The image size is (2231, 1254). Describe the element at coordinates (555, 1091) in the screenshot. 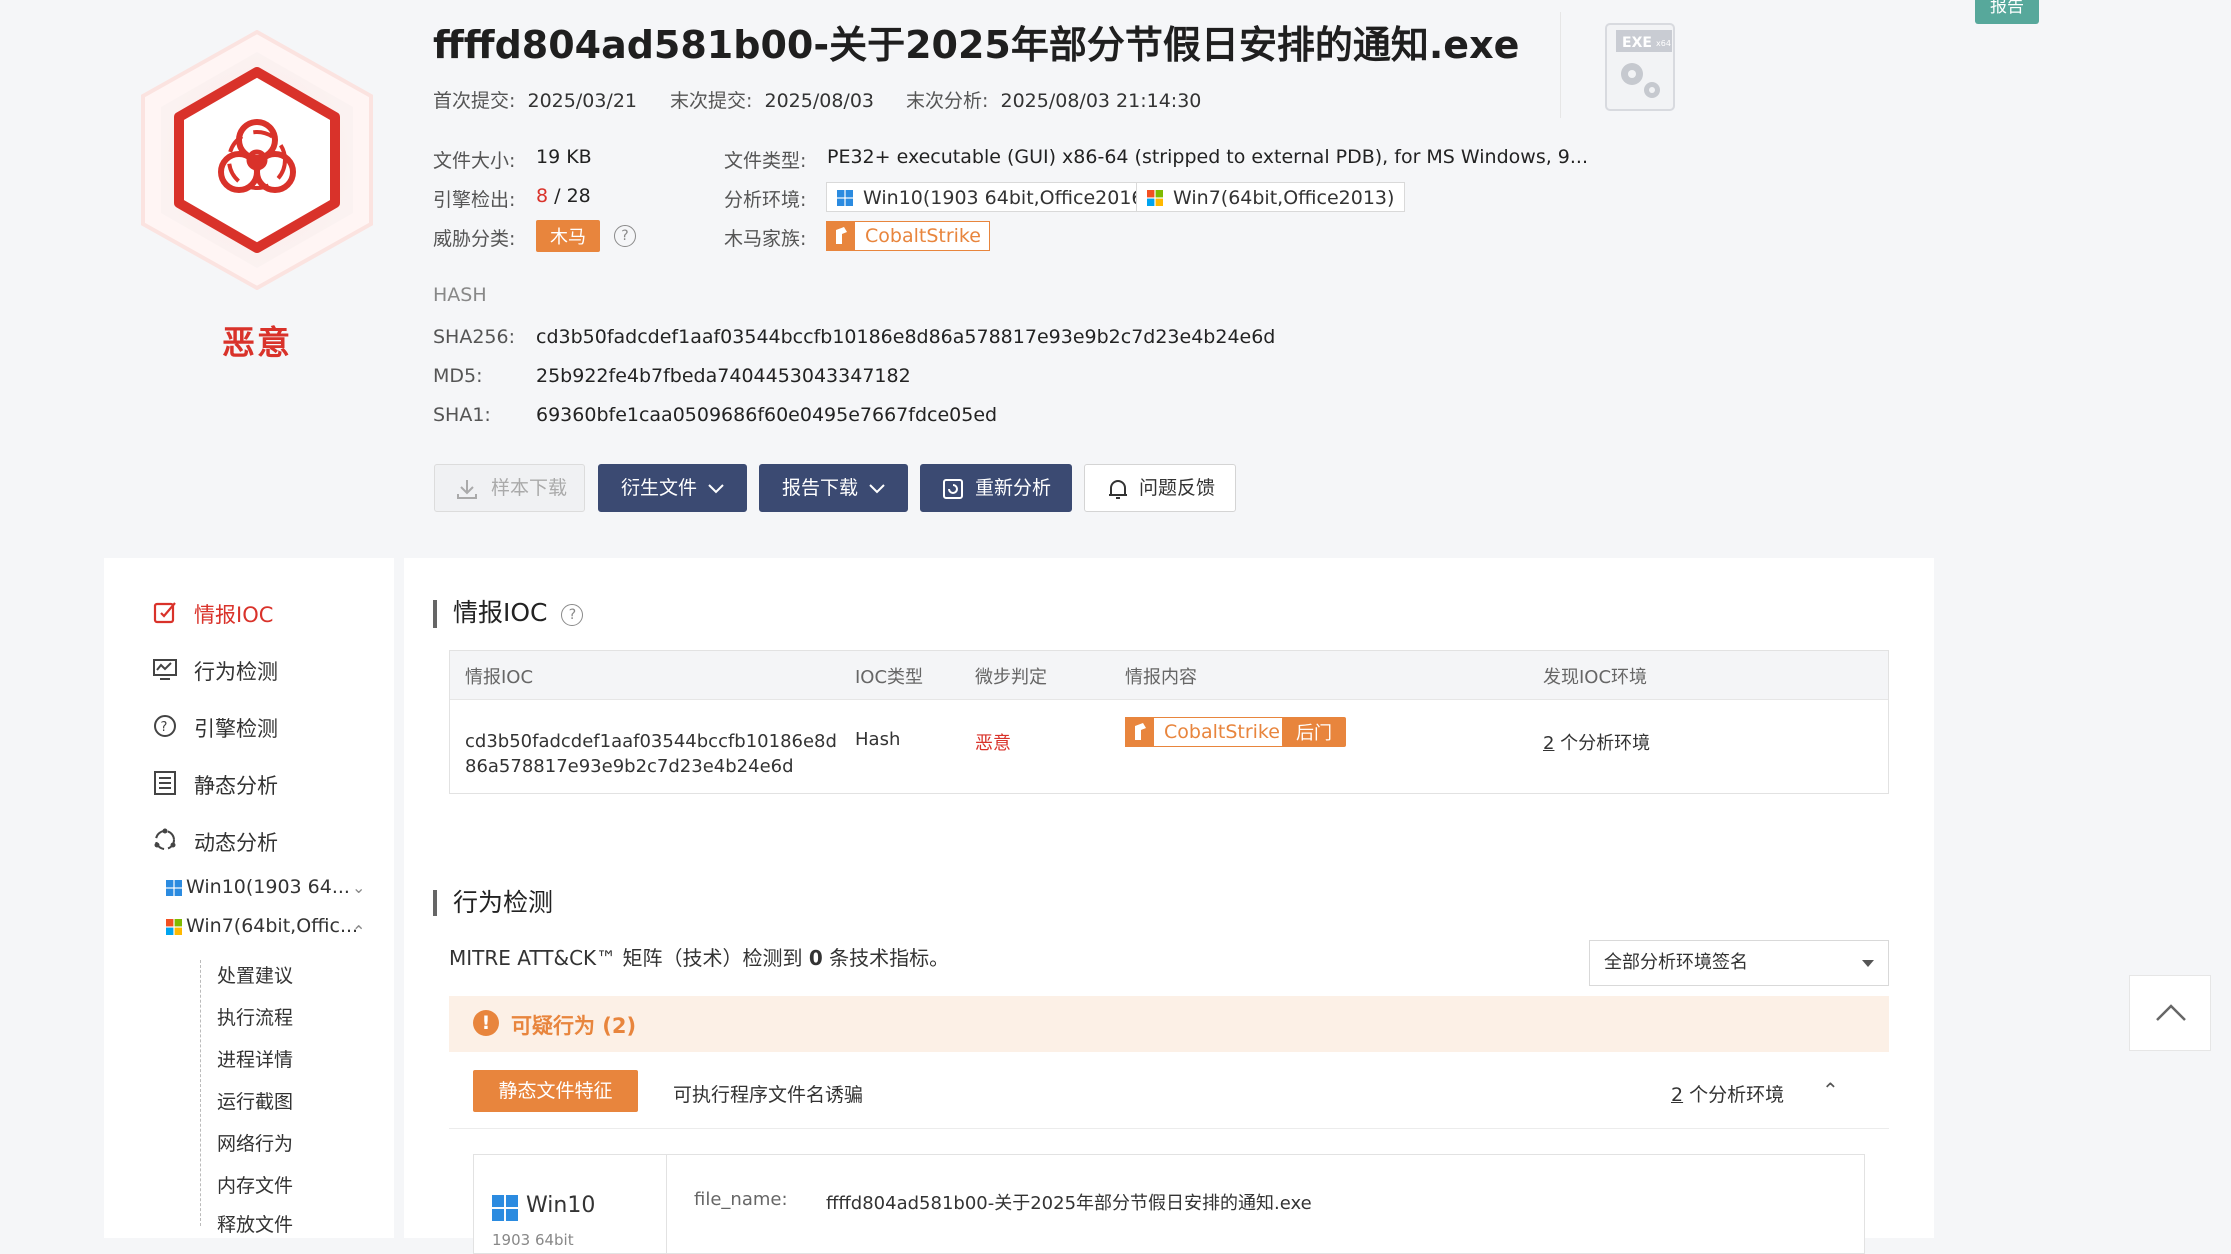

I see `static-feature-tag: 静态文件特征` at that location.